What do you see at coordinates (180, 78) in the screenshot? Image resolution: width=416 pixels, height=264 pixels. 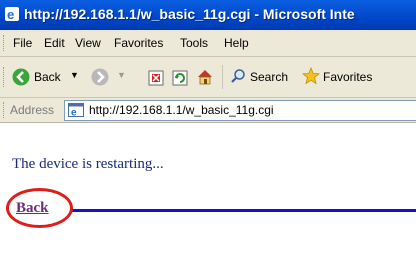 I see `refresh-icon` at bounding box center [180, 78].